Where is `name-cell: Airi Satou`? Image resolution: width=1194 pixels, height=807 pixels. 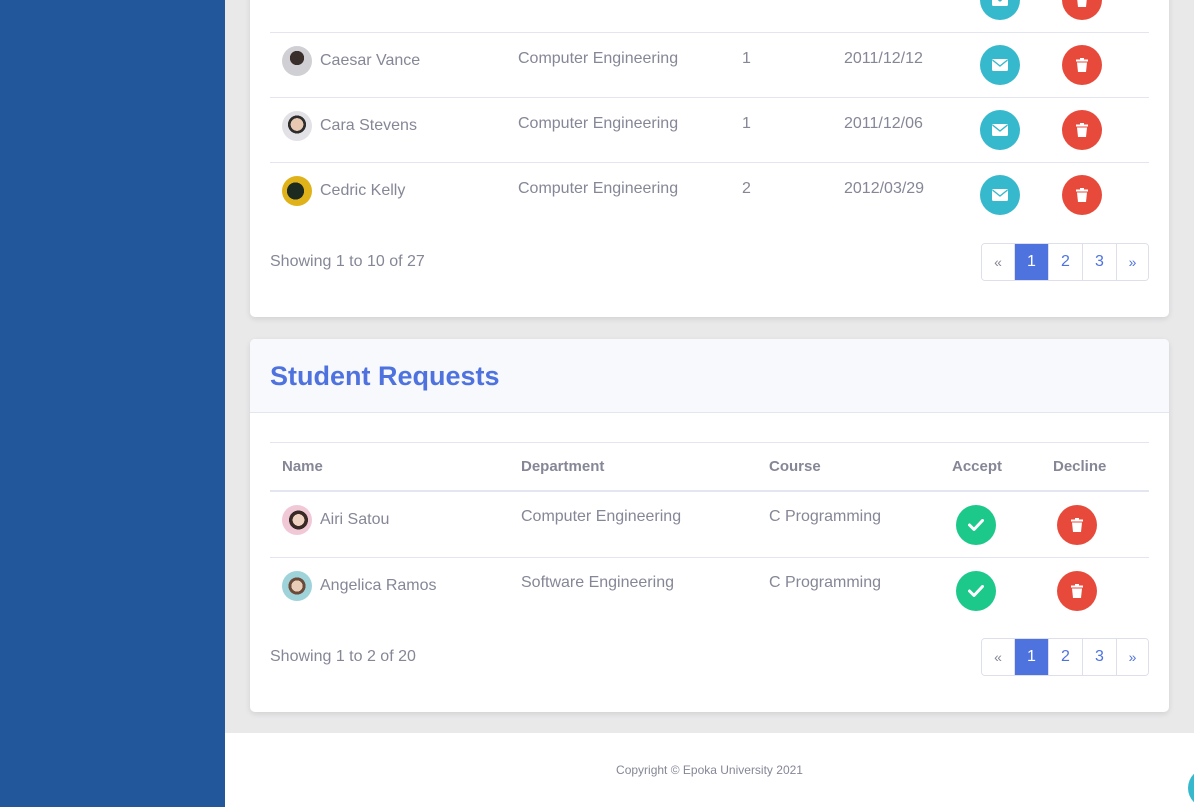
name-cell: Airi Satou is located at coordinates (335, 520).